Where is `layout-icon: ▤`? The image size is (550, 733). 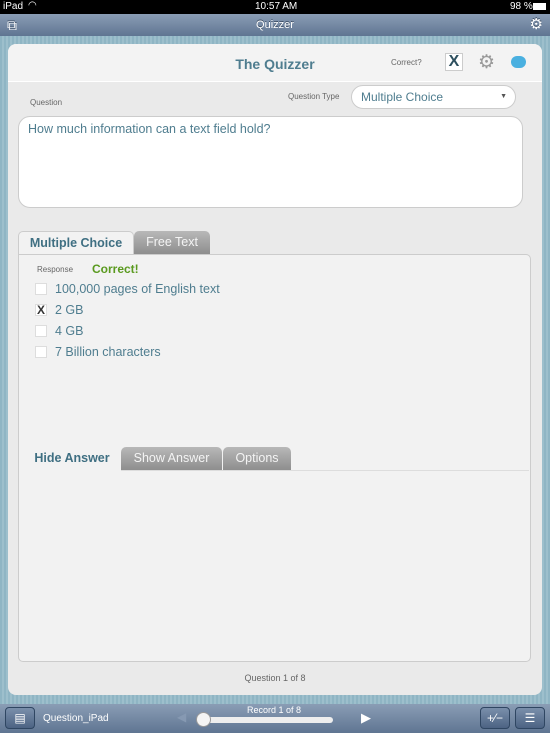
layout-icon: ▤ is located at coordinates (20, 718).